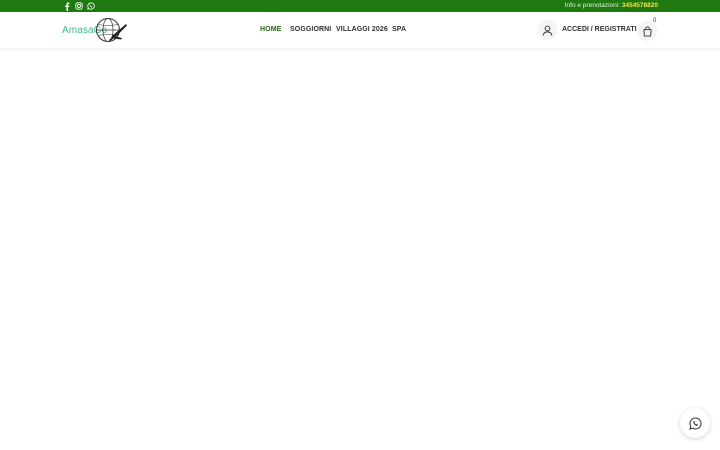  Describe the element at coordinates (310, 29) in the screenshot. I see `nav-item-soggiorni: SOGGIORNI` at that location.